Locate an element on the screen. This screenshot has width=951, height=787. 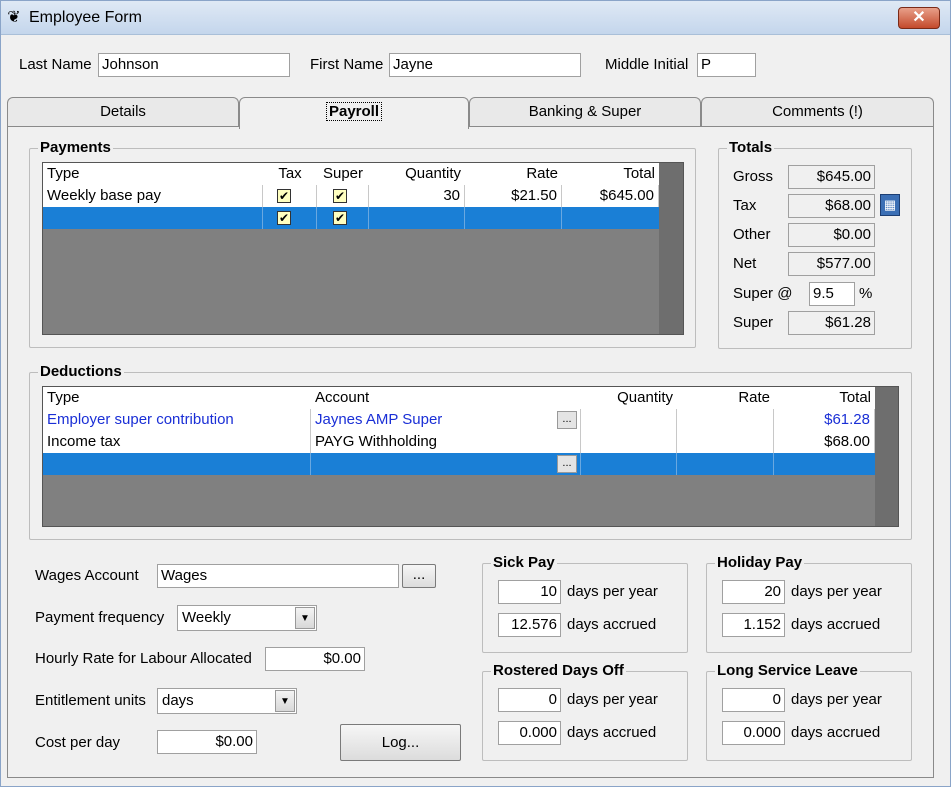
hourly-rate-input: $0.00 is located at coordinates (315, 659).